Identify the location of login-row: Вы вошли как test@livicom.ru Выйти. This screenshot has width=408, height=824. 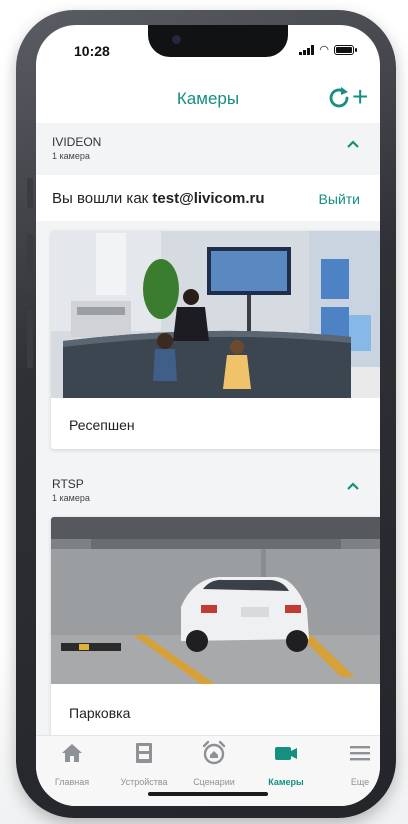
(208, 198).